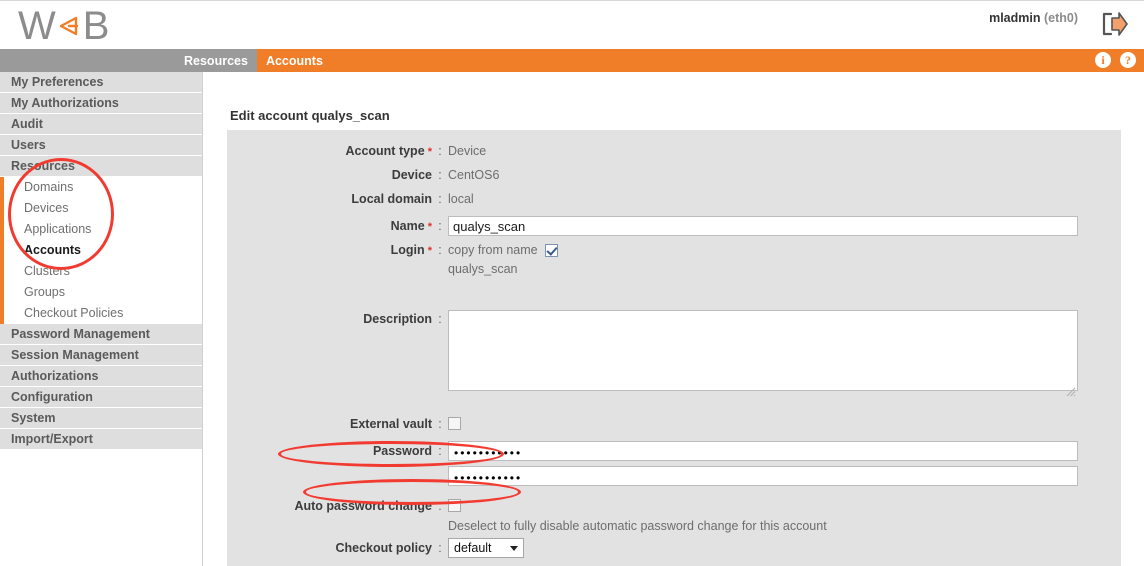 This screenshot has width=1144, height=566. Describe the element at coordinates (461, 199) in the screenshot. I see `local-domain-value: local` at that location.